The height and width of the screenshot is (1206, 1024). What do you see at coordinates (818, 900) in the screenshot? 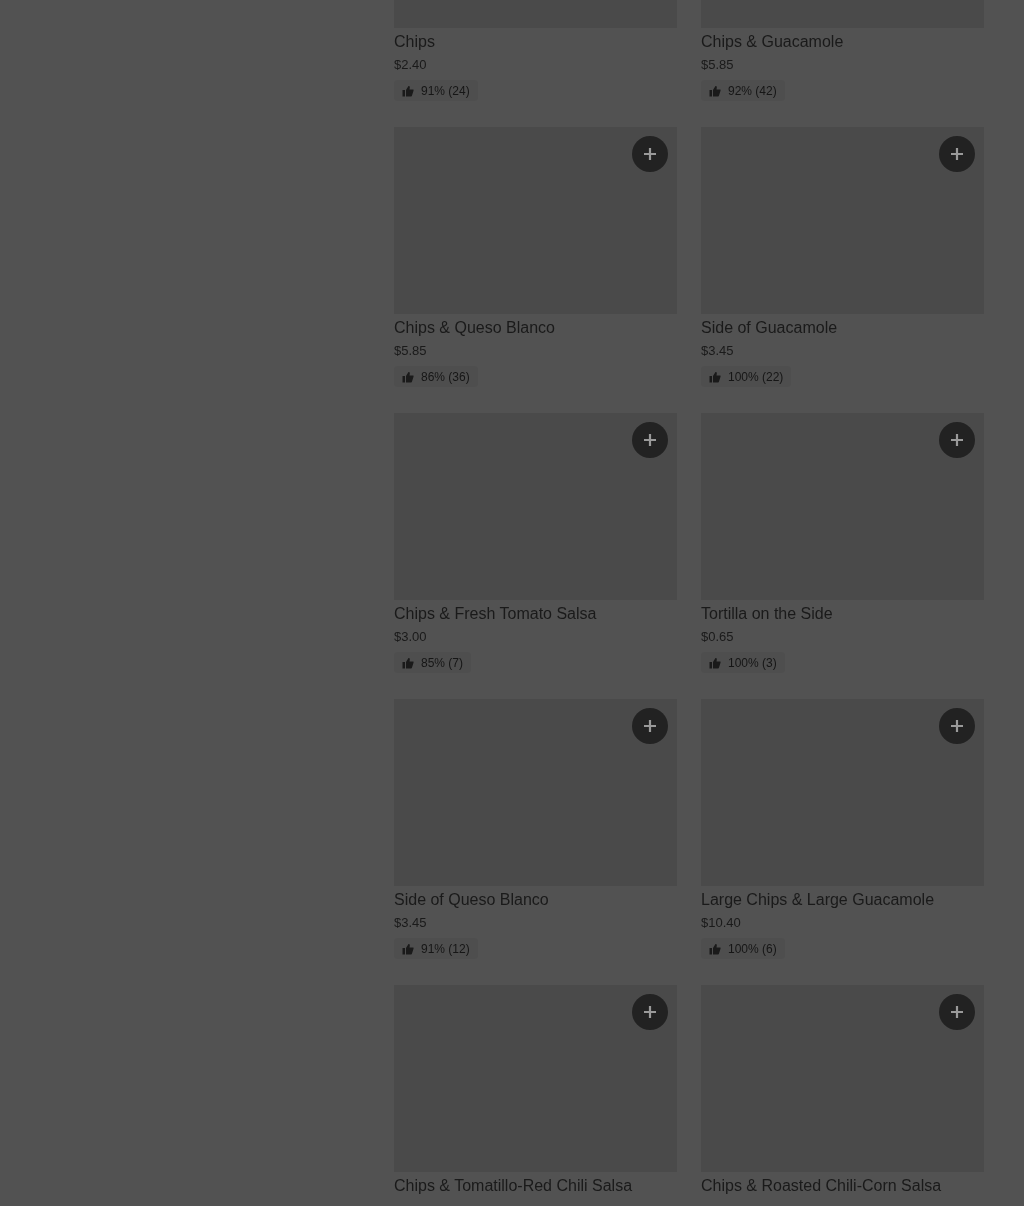
I see `item-name: Large Chips & Large Guacamole` at bounding box center [818, 900].